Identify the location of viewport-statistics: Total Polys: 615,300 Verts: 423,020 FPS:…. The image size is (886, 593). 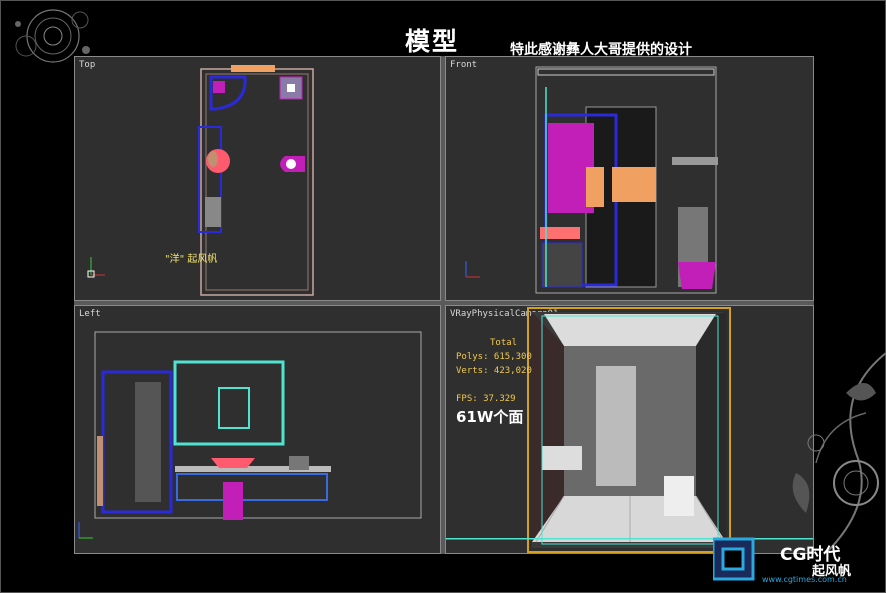
(494, 371).